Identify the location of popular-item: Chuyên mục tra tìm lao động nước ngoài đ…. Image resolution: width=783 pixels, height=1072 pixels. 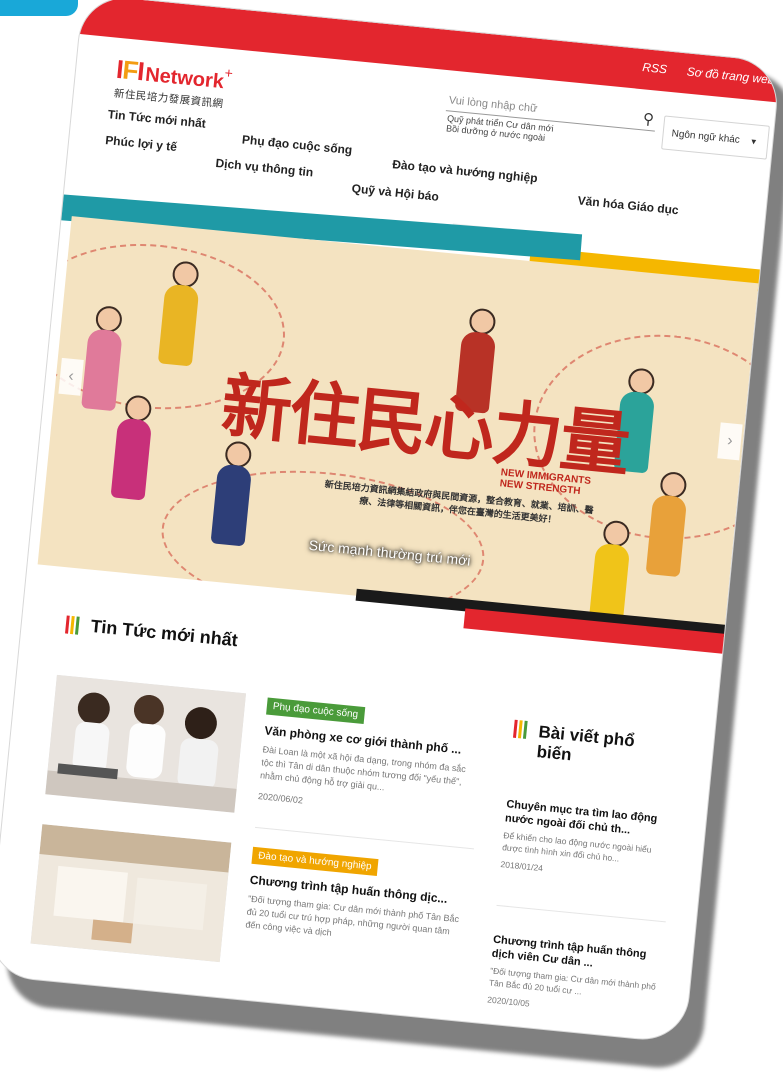
(588, 841).